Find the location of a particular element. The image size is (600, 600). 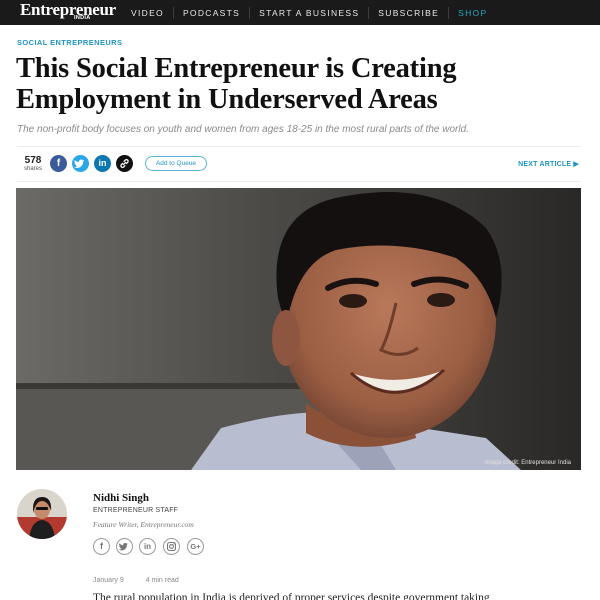

author-role: ENTREPRENEUR STAFF is located at coordinates (136, 510).